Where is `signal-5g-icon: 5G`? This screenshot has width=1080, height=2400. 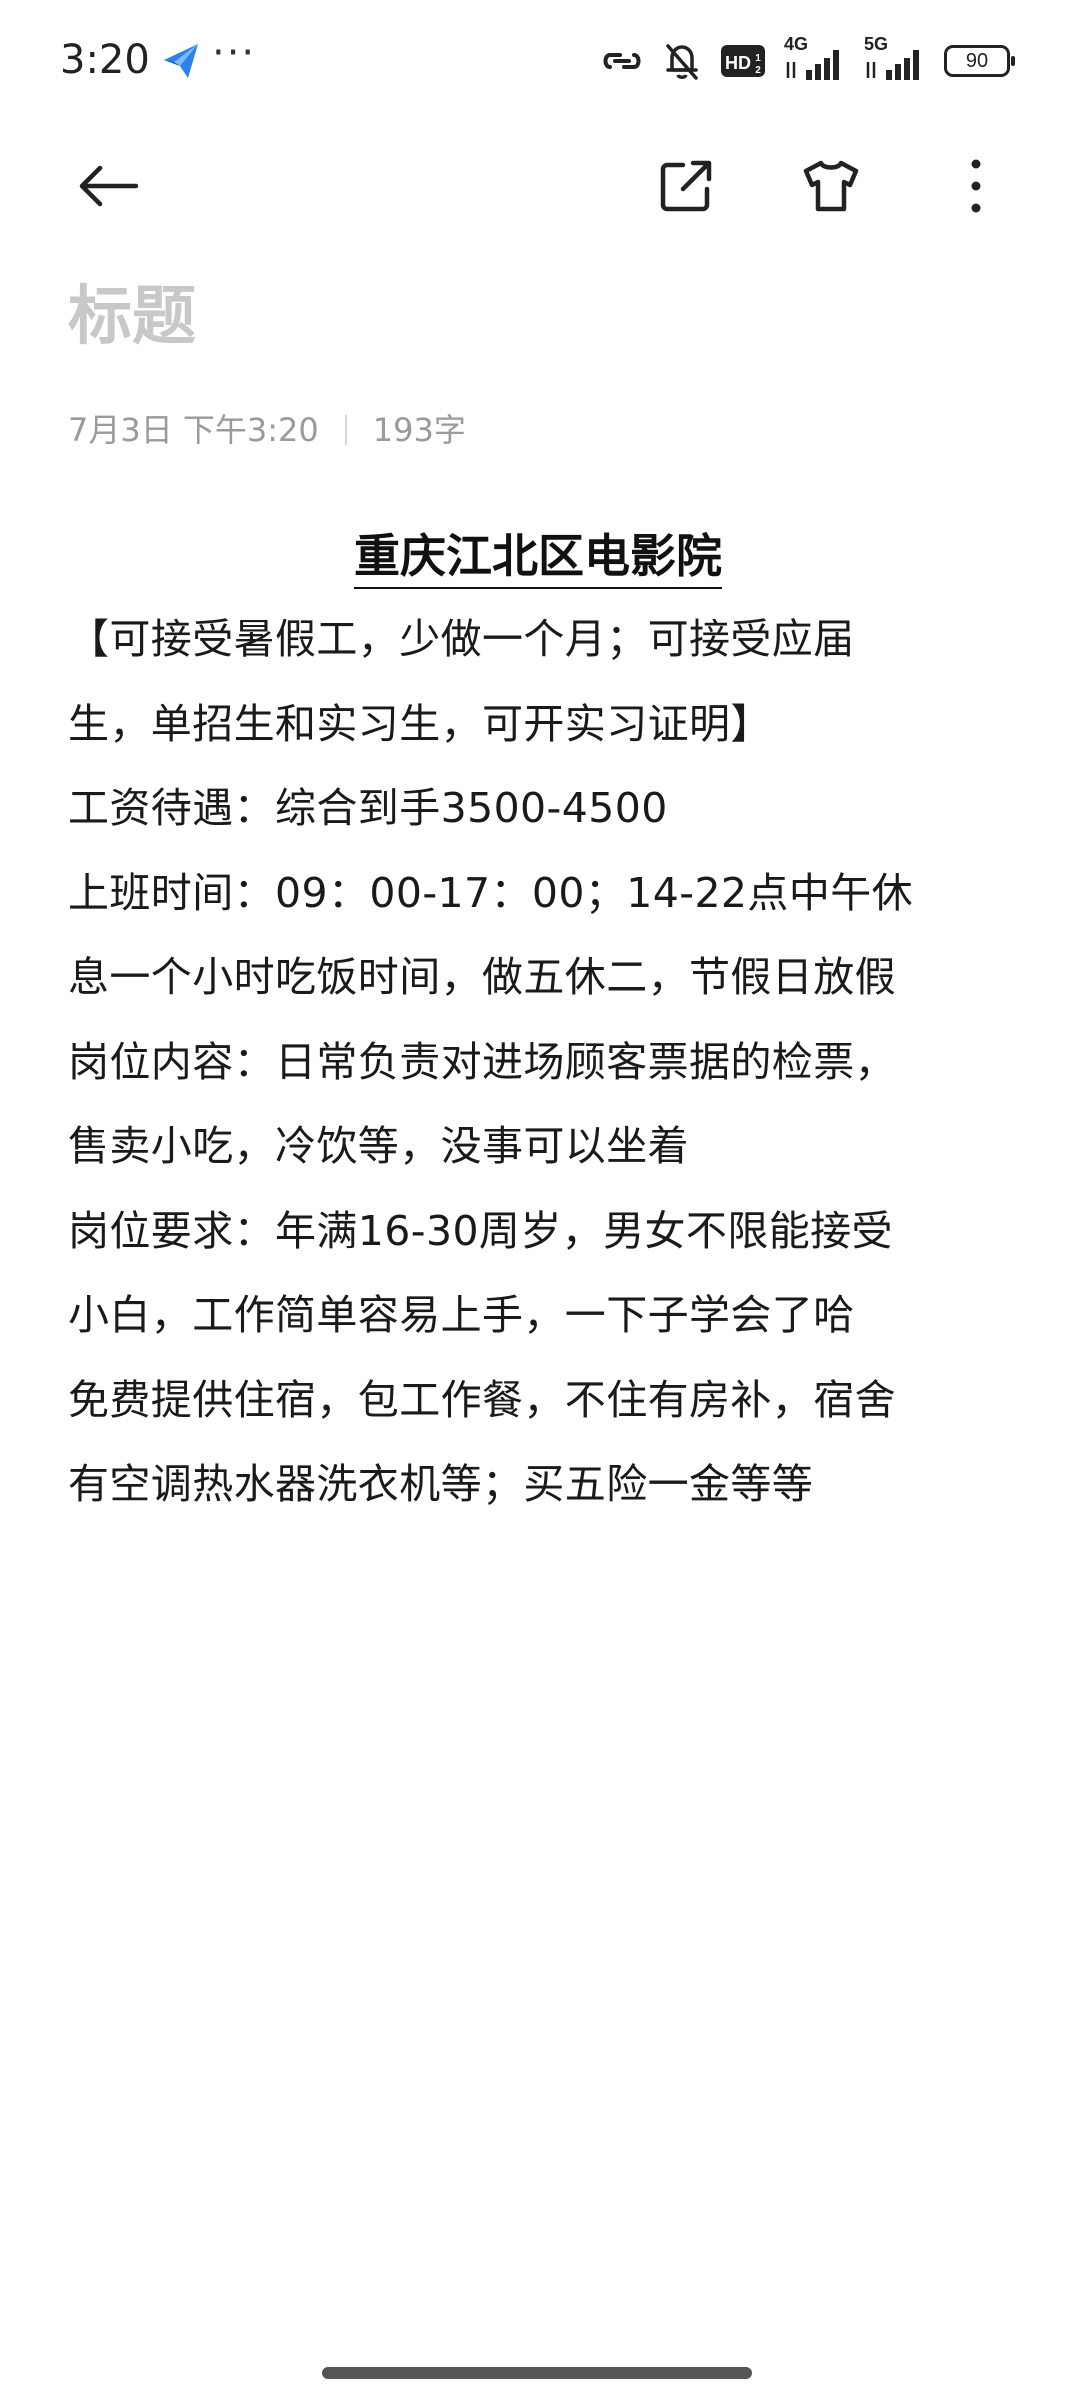
signal-5g-icon: 5G is located at coordinates (895, 58).